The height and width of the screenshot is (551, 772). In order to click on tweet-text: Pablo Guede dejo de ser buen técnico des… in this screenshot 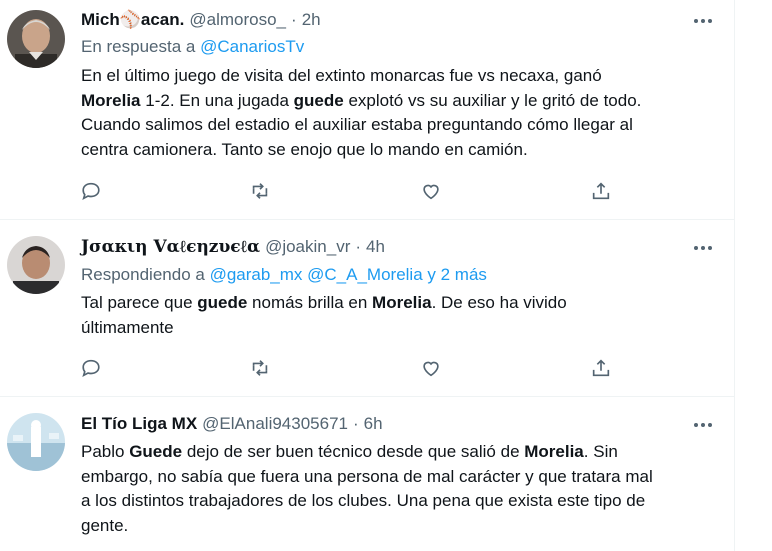, I will do `click(401, 489)`.